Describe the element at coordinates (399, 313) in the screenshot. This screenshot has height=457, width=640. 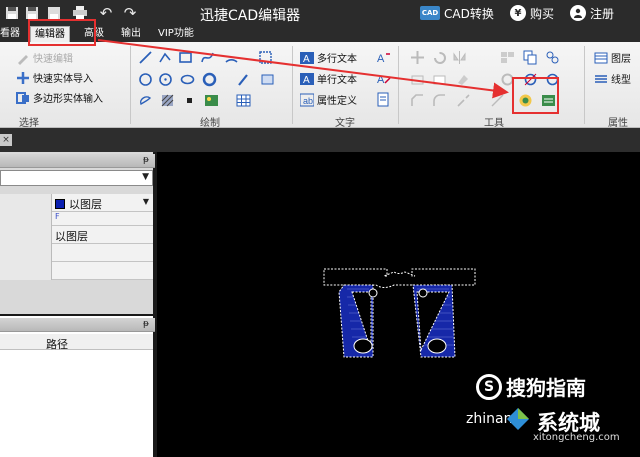
I see `selected-drawing` at that location.